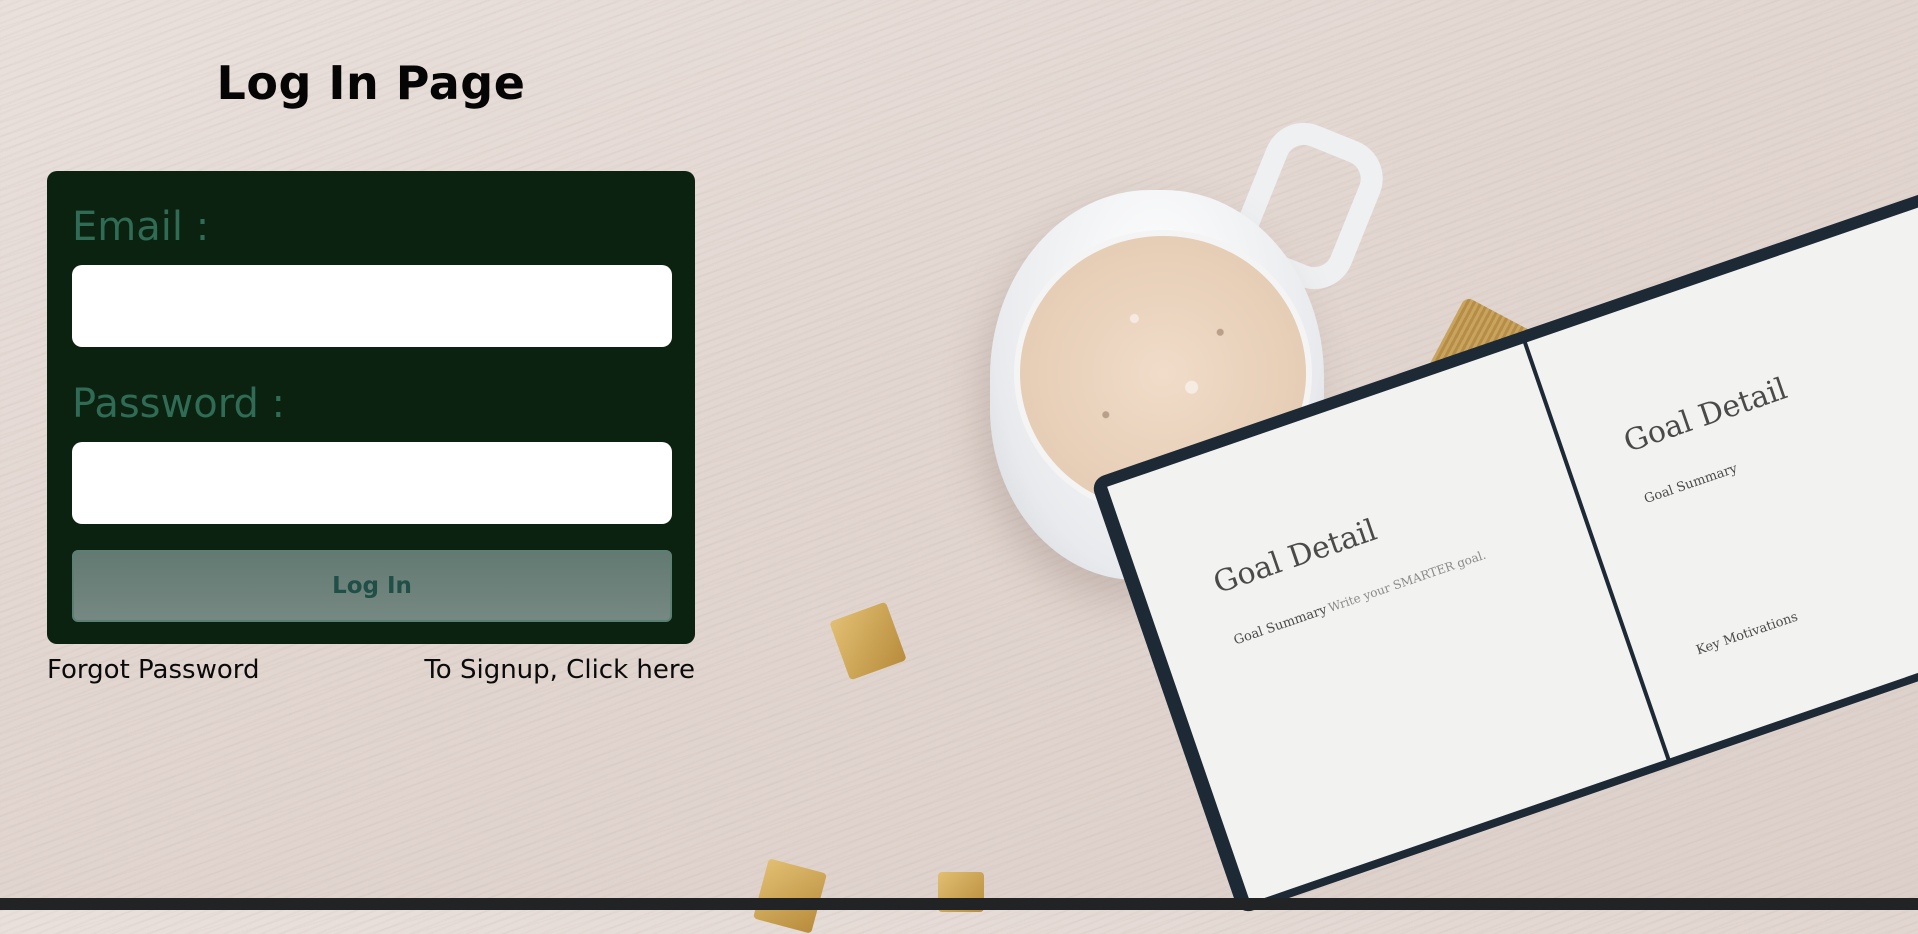 Image resolution: width=1918 pixels, height=934 pixels. Describe the element at coordinates (372, 586) in the screenshot. I see `login-button: Log In` at that location.